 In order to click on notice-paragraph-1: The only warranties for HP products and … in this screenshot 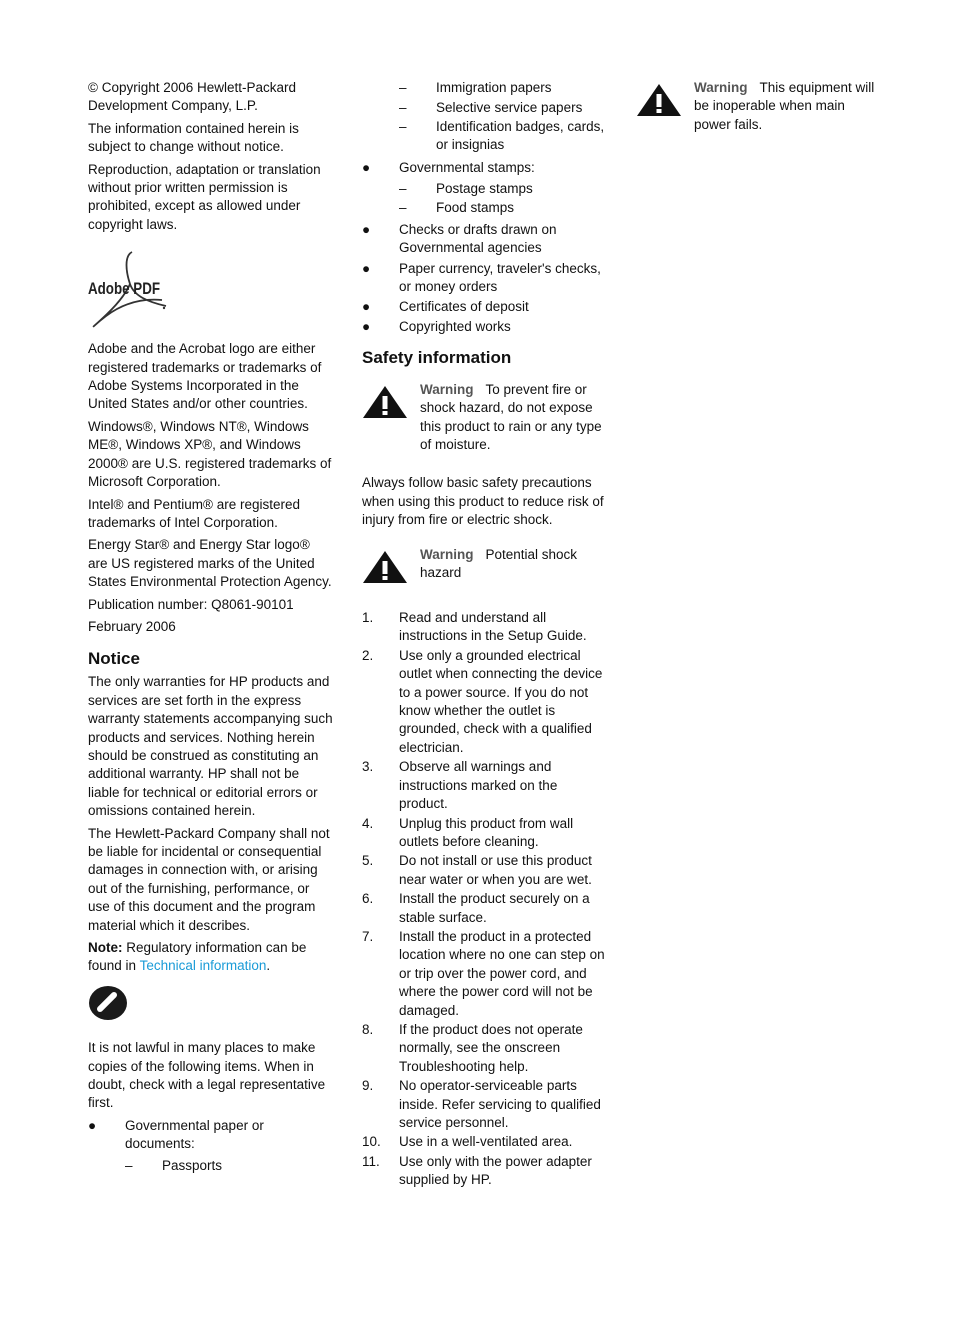, I will do `click(210, 746)`.